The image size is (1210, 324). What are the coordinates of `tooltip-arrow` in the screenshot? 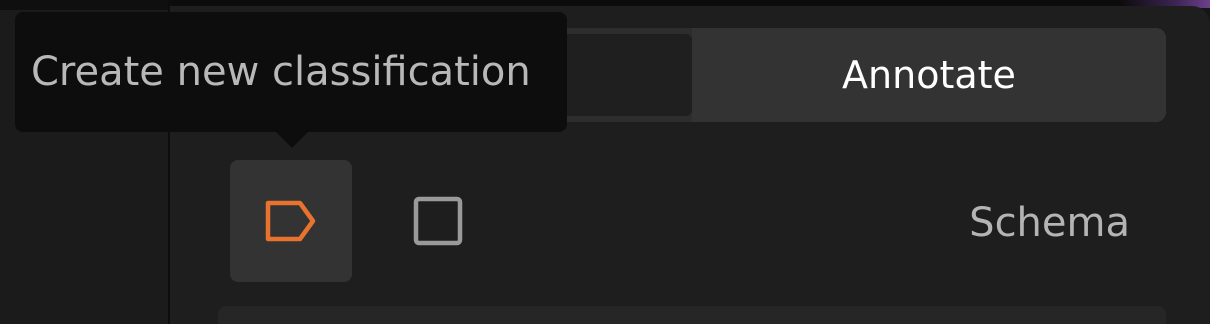 It's located at (292, 139).